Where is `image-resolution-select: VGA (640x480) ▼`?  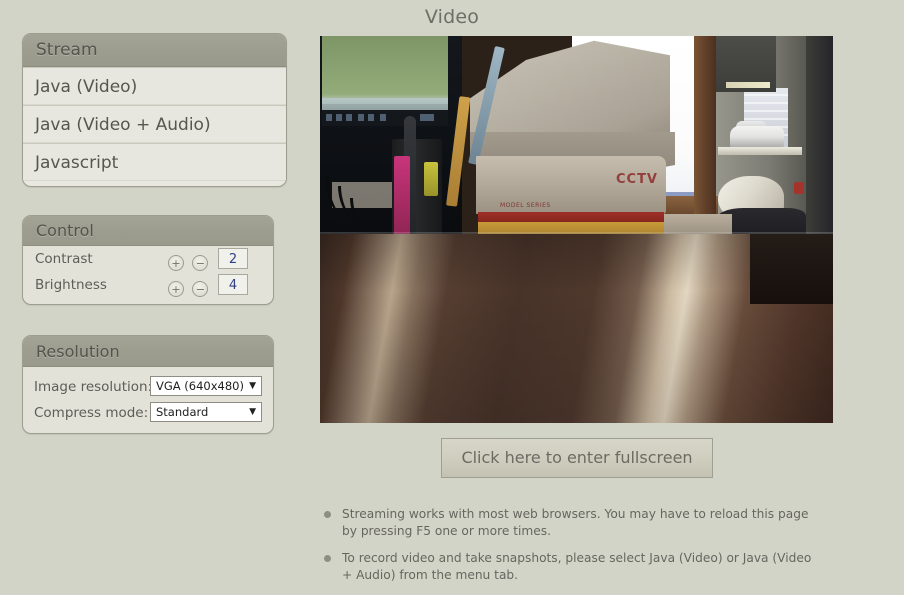
image-resolution-select: VGA (640x480) ▼ is located at coordinates (206, 386).